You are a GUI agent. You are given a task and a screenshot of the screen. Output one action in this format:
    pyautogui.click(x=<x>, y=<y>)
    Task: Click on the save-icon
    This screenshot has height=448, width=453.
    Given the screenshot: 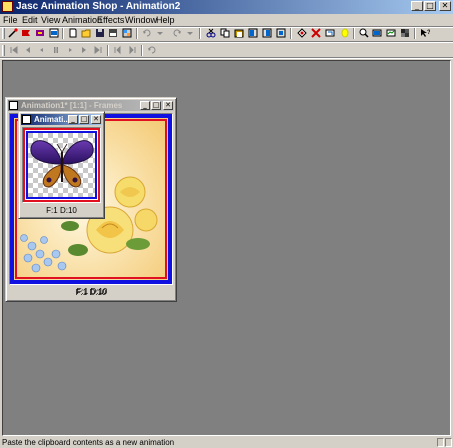 What is the action you would take?
    pyautogui.click(x=100, y=33)
    